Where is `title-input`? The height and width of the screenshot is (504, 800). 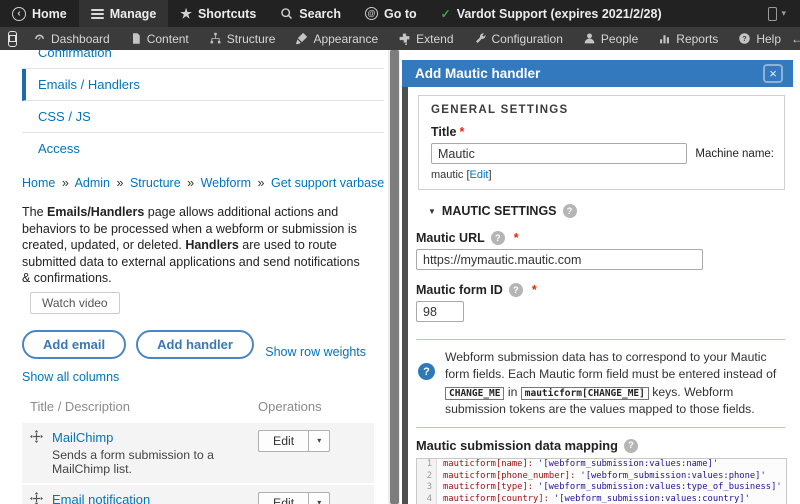 title-input is located at coordinates (559, 153).